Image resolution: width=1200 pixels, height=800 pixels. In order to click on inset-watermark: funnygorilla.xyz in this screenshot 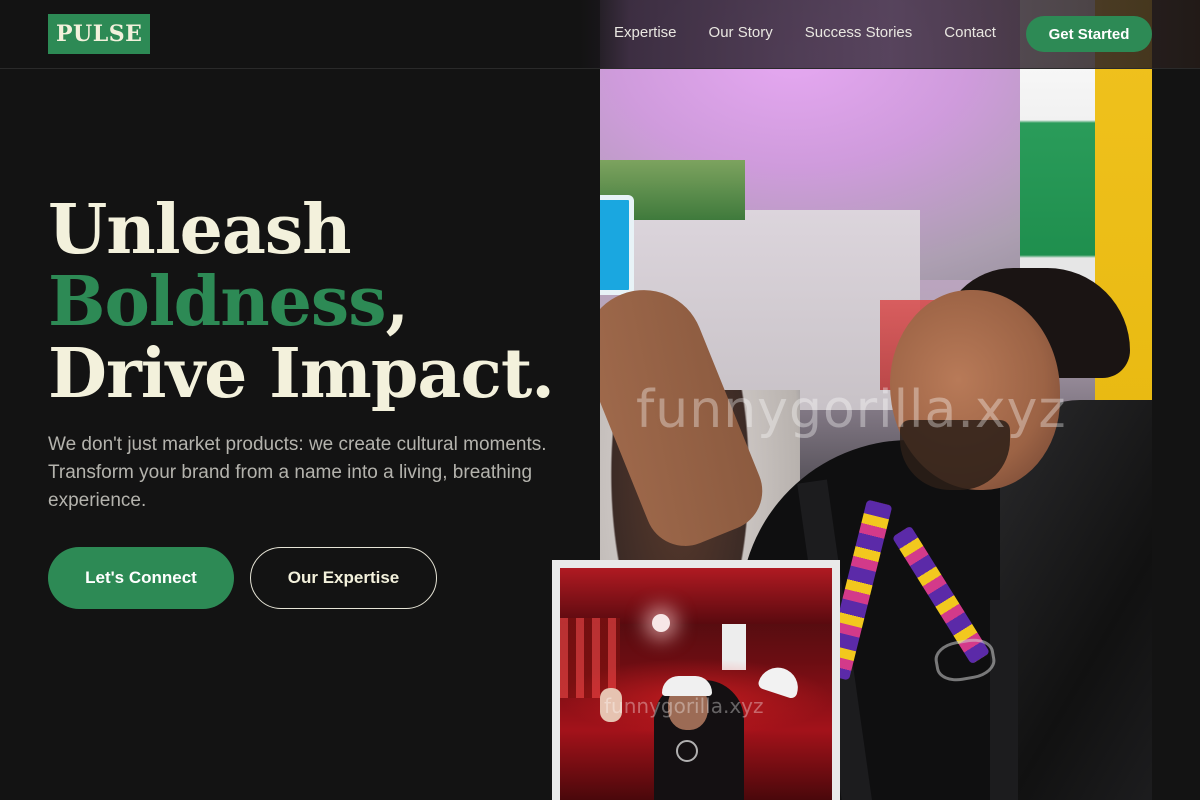, I will do `click(684, 706)`.